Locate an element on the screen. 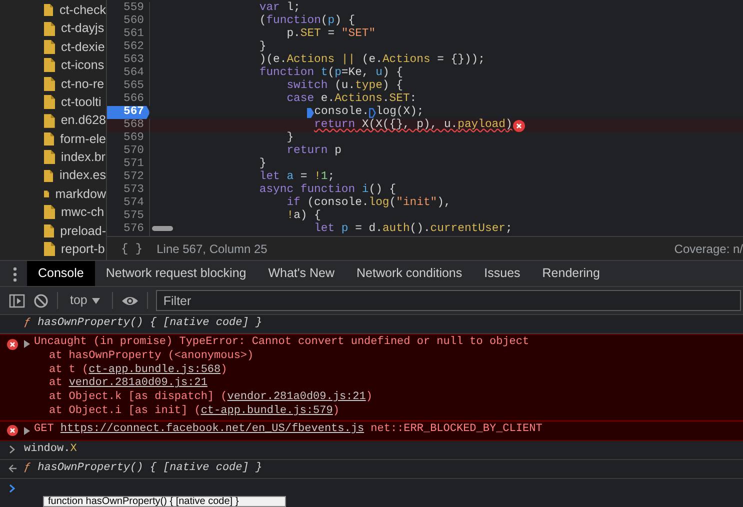  file-name: mwc-ch is located at coordinates (82, 212).